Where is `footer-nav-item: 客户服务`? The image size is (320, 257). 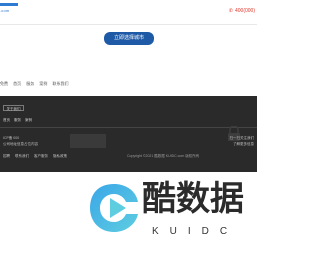
footer-nav-item: 客户服务 is located at coordinates (41, 156).